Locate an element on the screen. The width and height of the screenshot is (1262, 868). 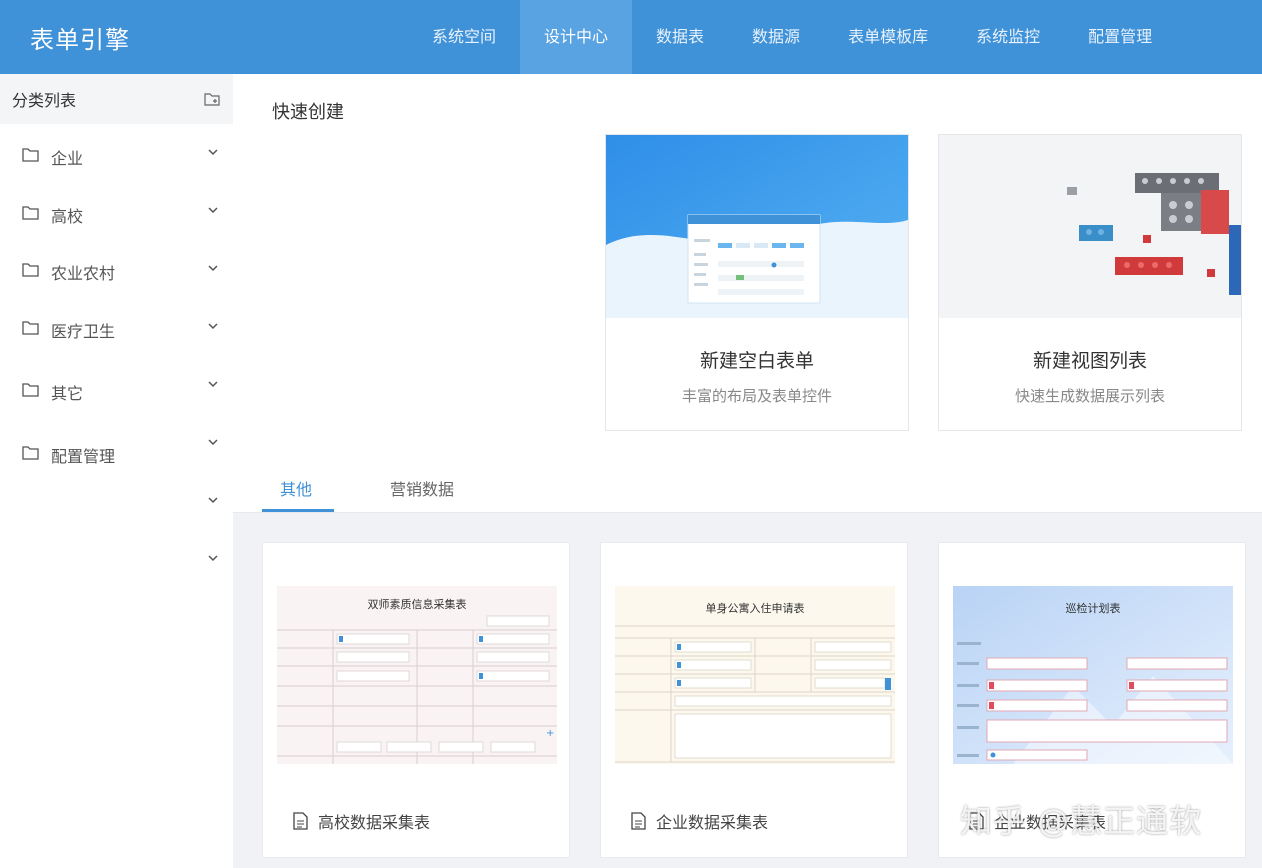
nav-data-sources: 数据源 is located at coordinates (776, 37).